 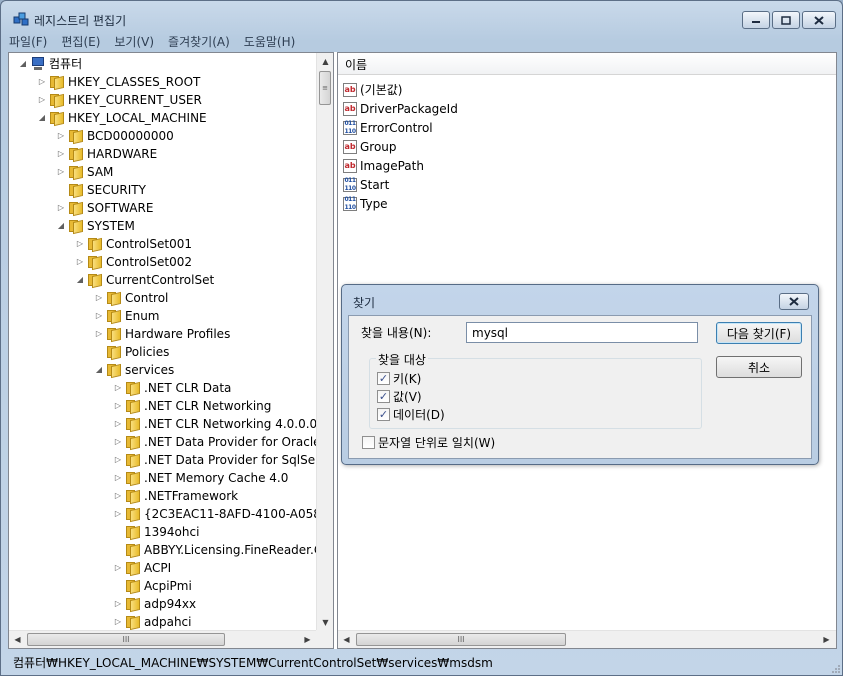 What do you see at coordinates (835, 668) in the screenshot?
I see `resize-grip-icon` at bounding box center [835, 668].